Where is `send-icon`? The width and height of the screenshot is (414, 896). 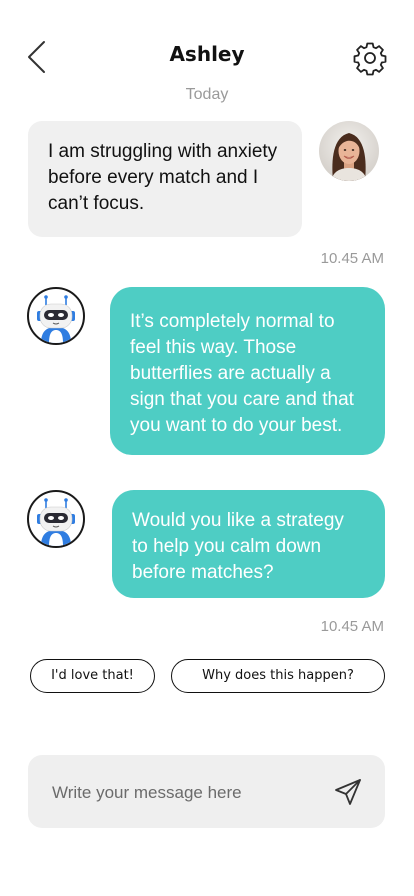
send-icon is located at coordinates (348, 792).